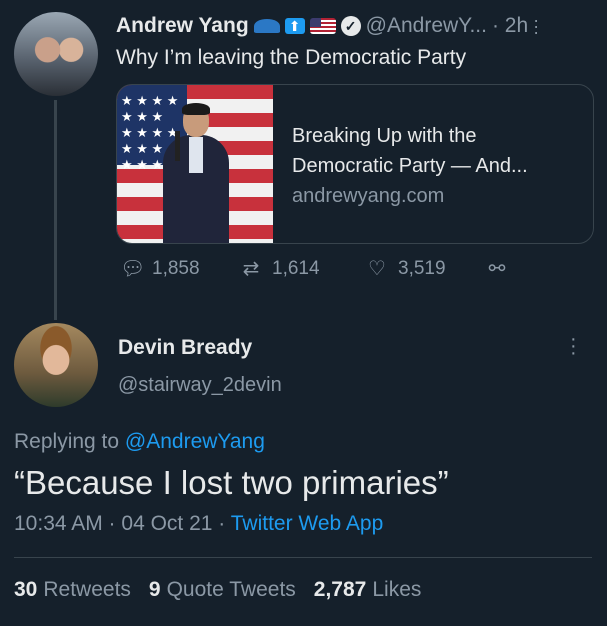  I want to click on likes-label: Likes, so click(397, 589).